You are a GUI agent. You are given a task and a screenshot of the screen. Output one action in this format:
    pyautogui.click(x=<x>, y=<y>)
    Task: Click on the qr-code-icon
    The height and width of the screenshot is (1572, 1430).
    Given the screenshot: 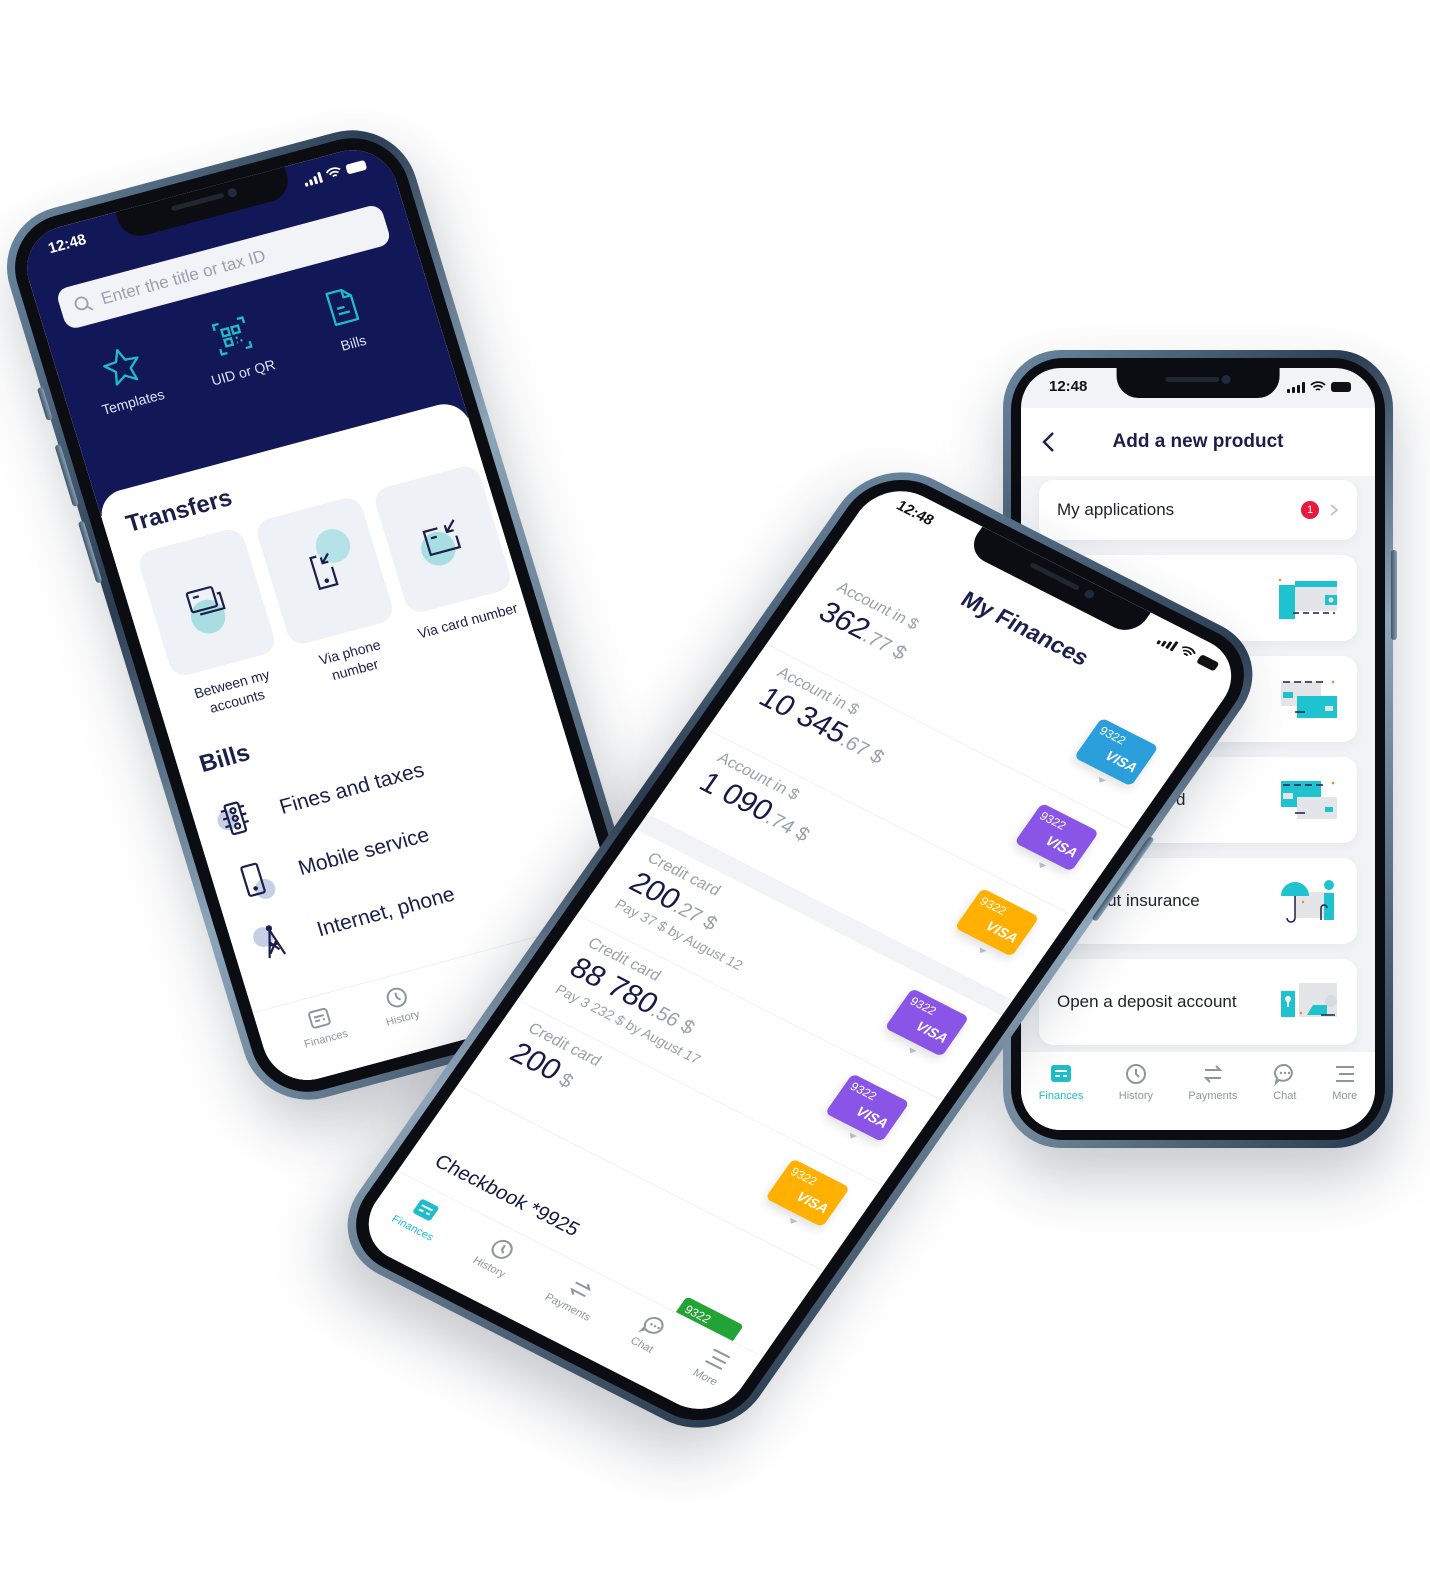 What is the action you would take?
    pyautogui.click(x=232, y=336)
    